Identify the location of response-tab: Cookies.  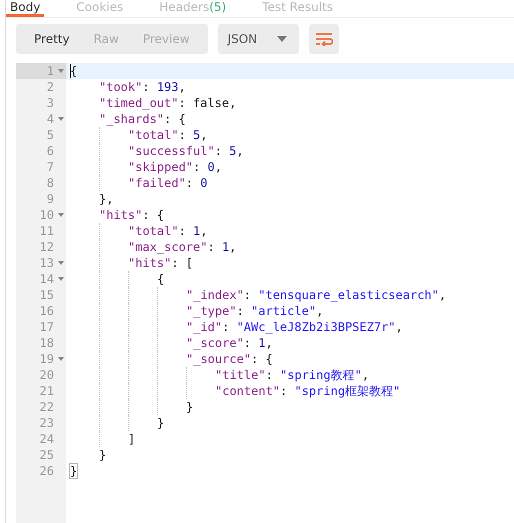
(100, 8).